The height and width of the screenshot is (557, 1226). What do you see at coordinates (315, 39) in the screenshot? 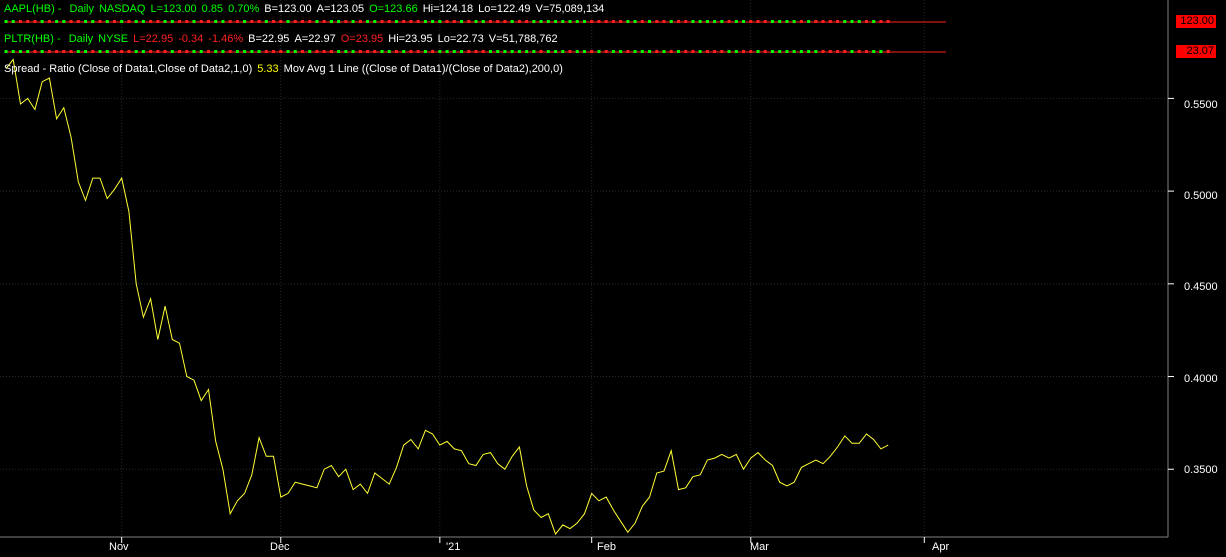
I see `pltr-ask: A=22.97` at bounding box center [315, 39].